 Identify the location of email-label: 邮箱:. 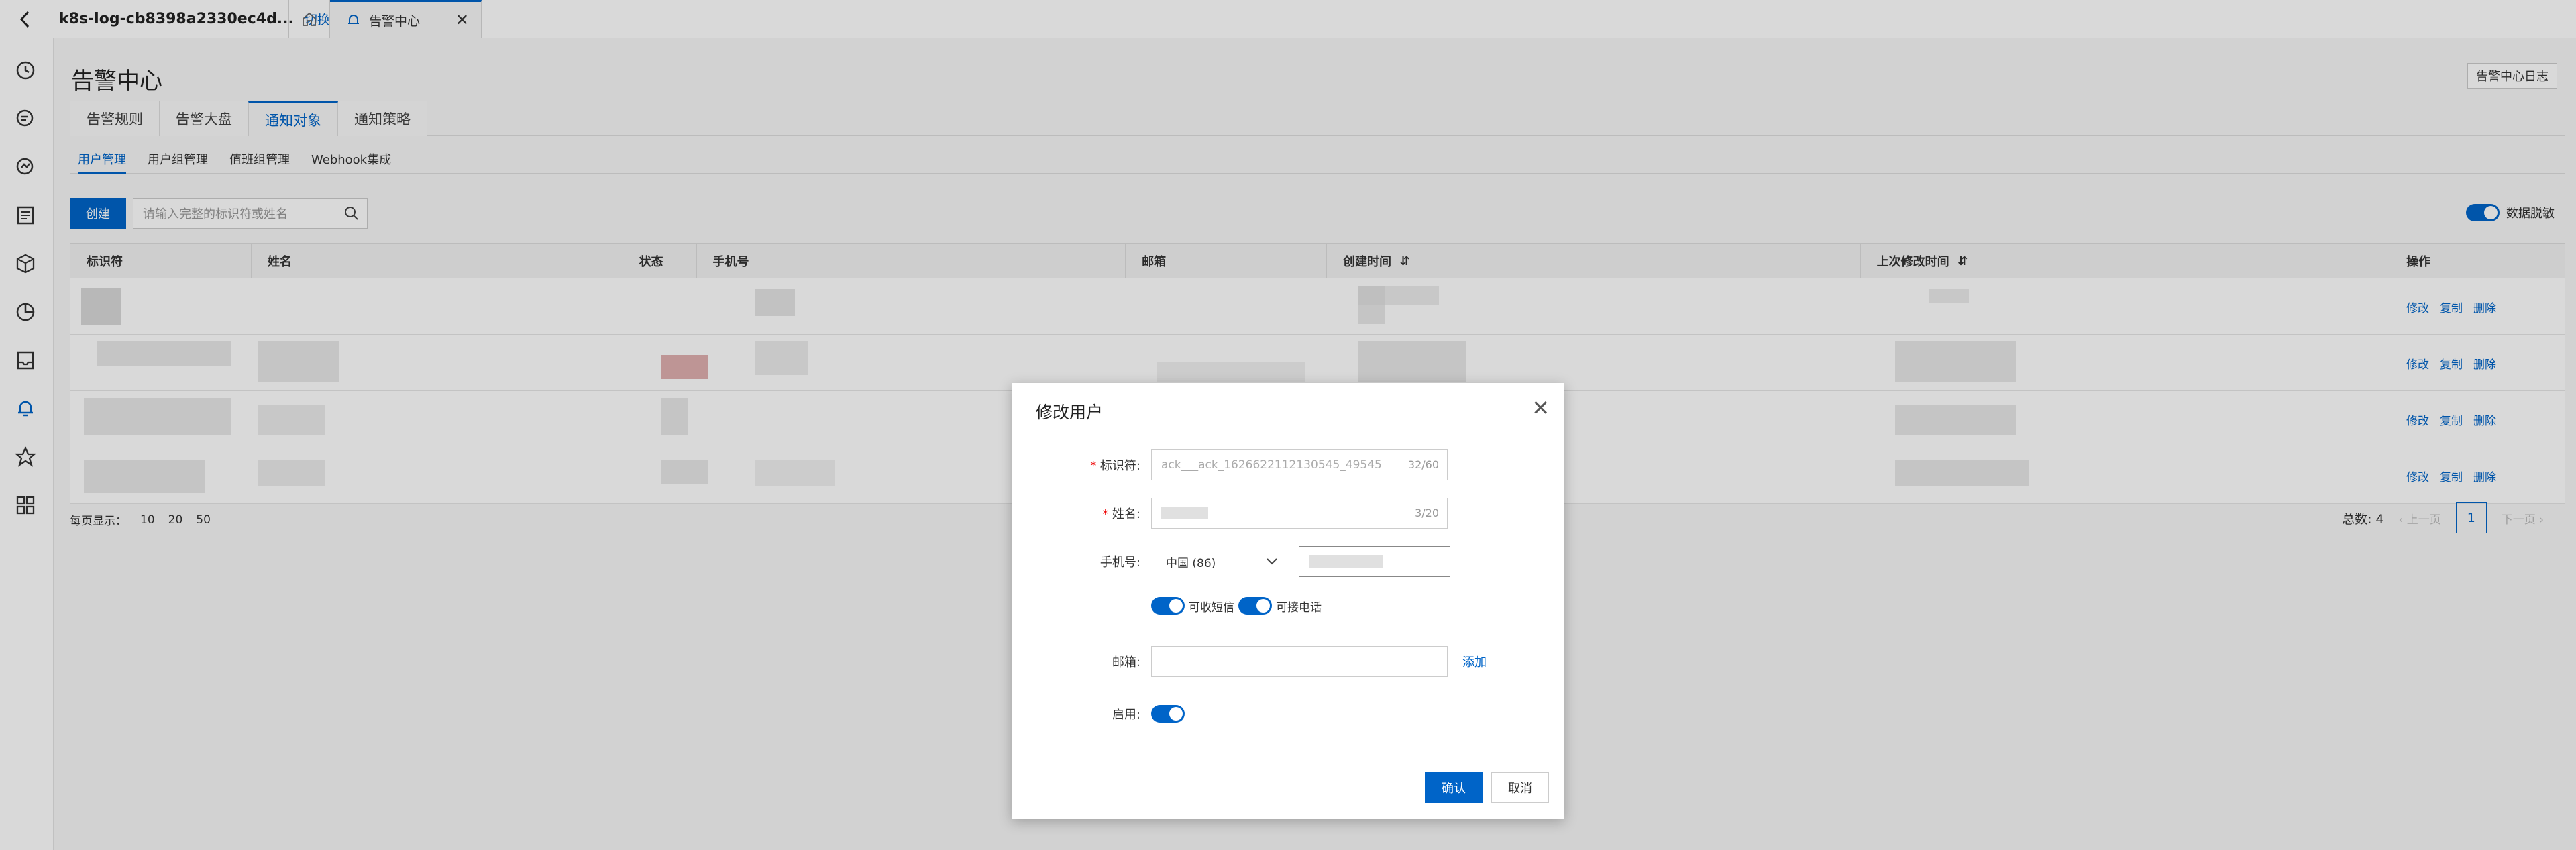
(1126, 662).